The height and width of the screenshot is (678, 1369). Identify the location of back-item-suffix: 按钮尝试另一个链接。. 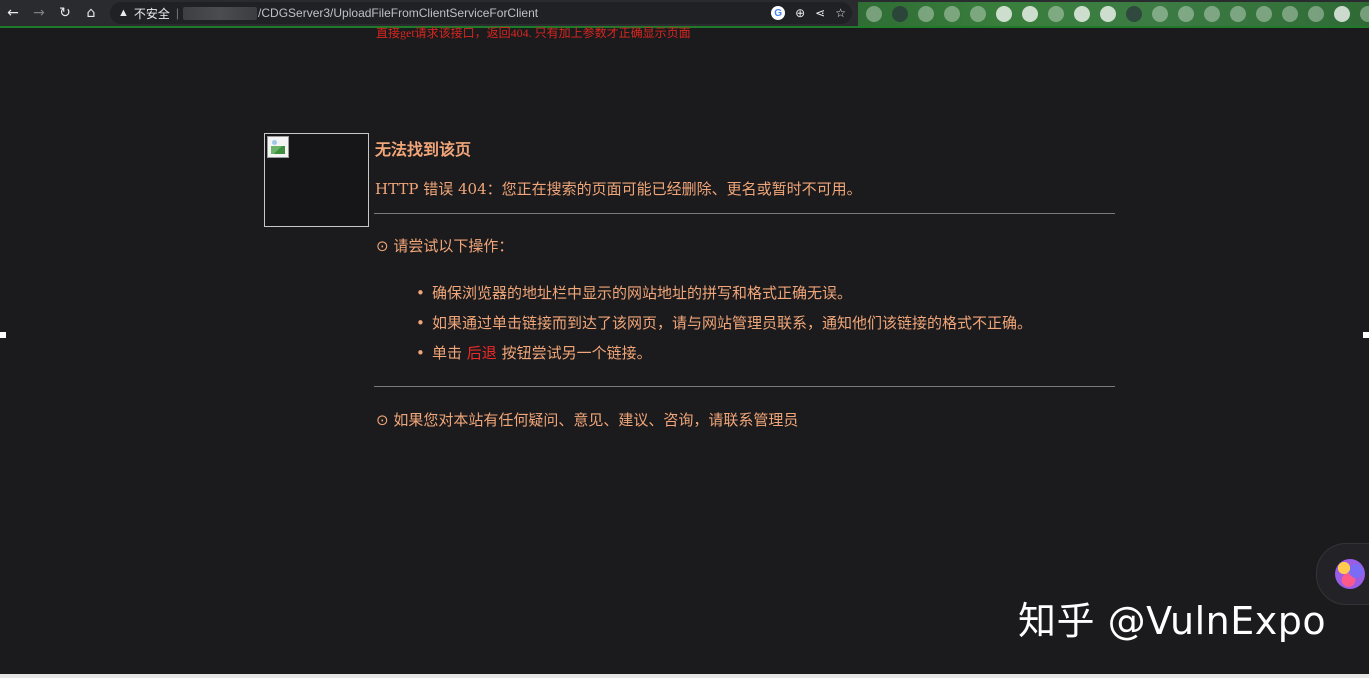
(574, 353).